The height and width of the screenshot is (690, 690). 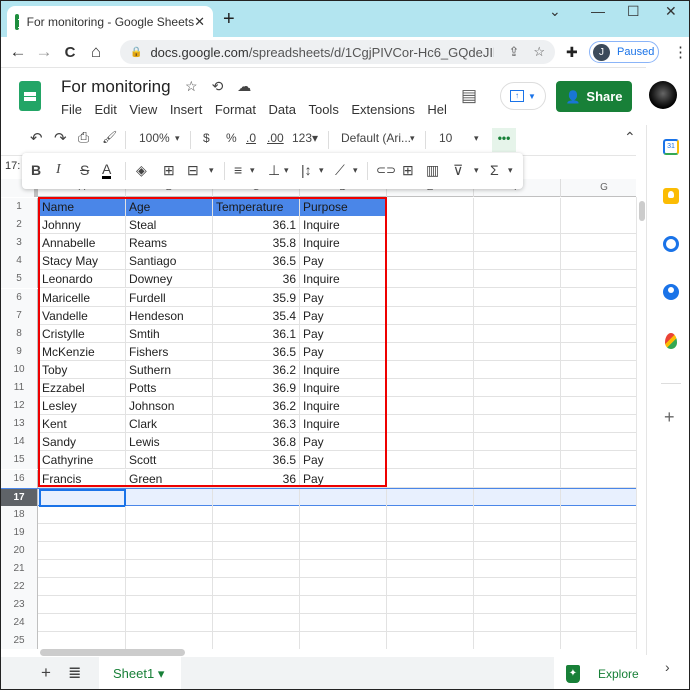 I want to click on cell-a5: Leonardo, so click(x=82, y=279).